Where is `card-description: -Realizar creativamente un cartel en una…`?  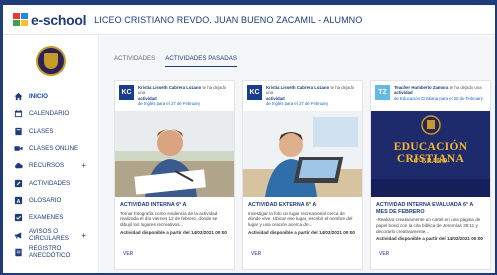 card-description: -Realizar creativamente un cartel en una… is located at coordinates (428, 225).